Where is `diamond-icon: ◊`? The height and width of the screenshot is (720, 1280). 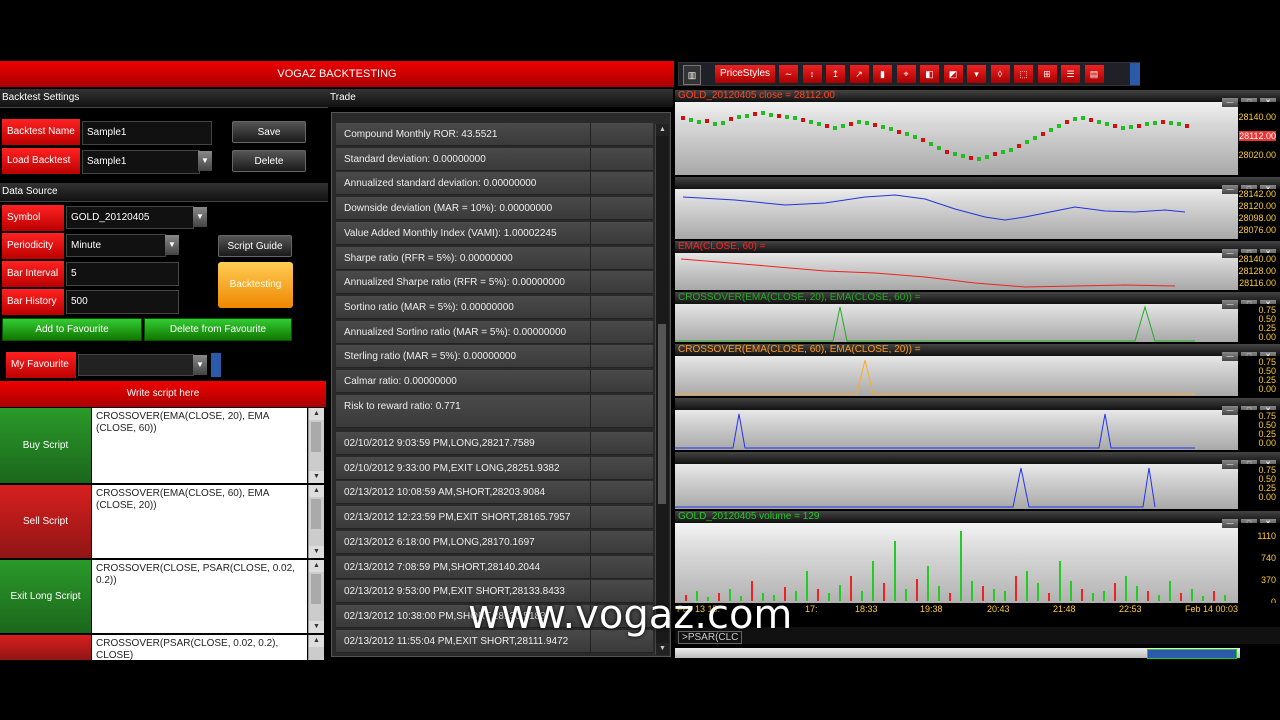 diamond-icon: ◊ is located at coordinates (1000, 74).